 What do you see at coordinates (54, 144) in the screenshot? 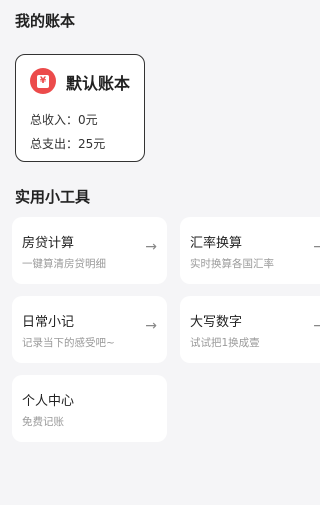
I see `expense-label: 总支出：` at bounding box center [54, 144].